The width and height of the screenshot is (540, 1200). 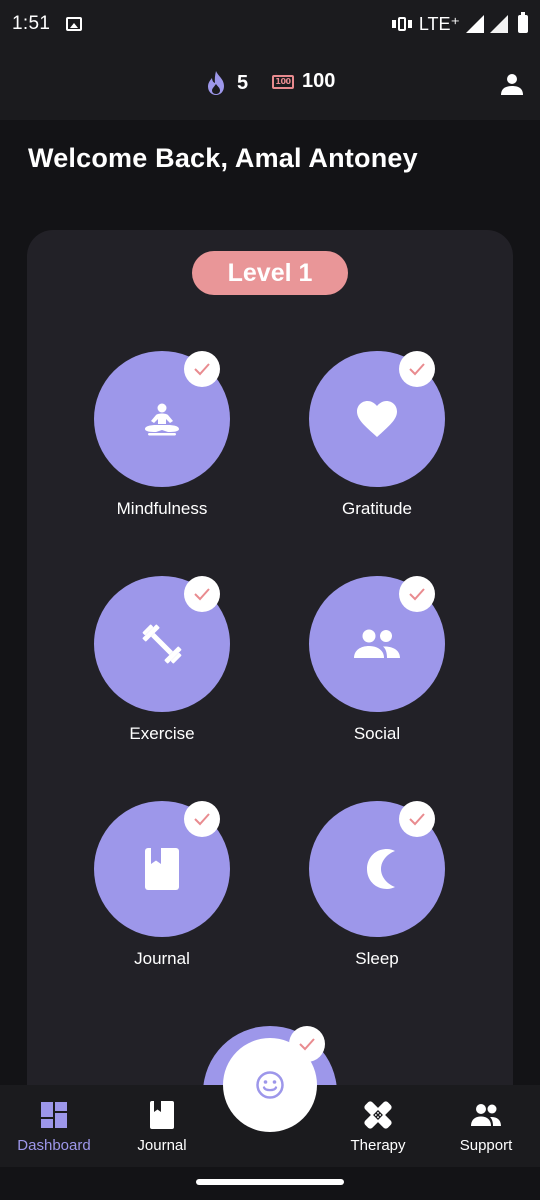 I want to click on status-icons: LTE⁺, so click(x=459, y=24).